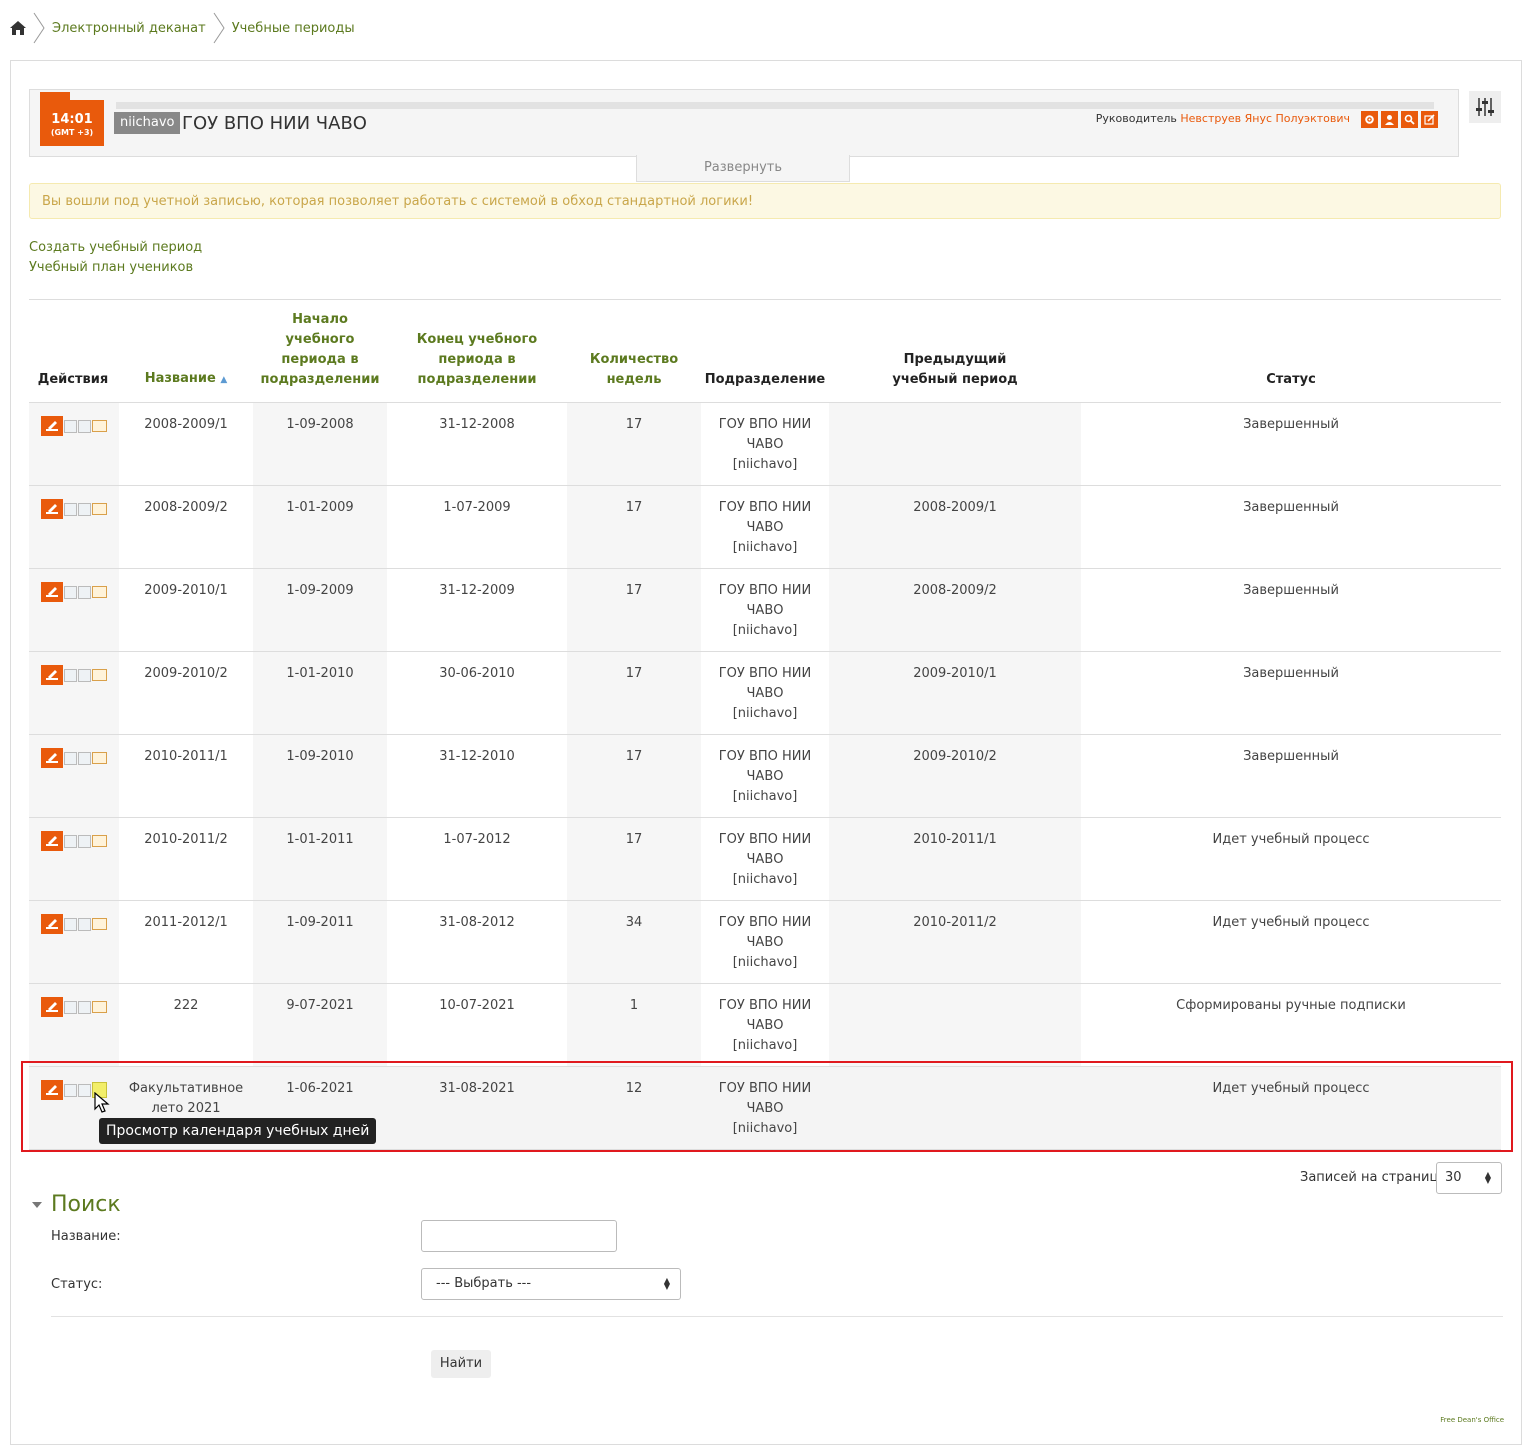 The width and height of the screenshot is (1532, 1453). I want to click on find-button: Найти, so click(461, 1364).